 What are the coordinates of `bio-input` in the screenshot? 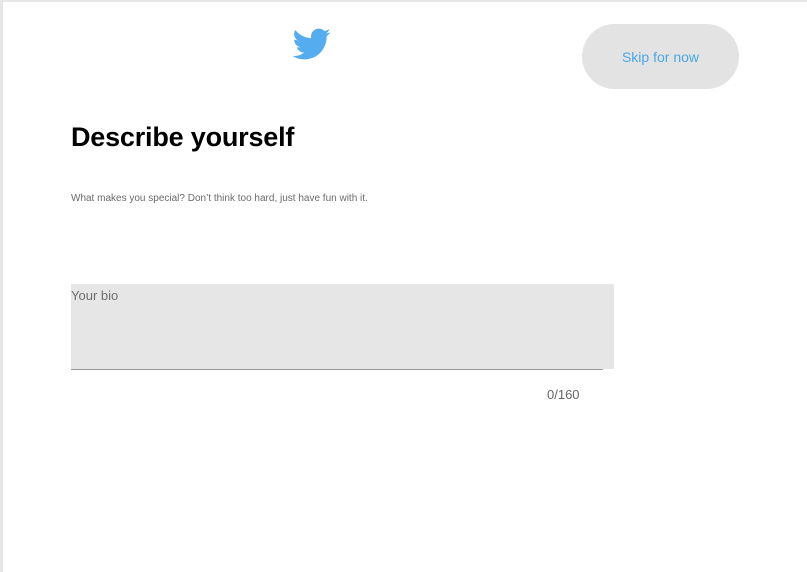 It's located at (342, 326).